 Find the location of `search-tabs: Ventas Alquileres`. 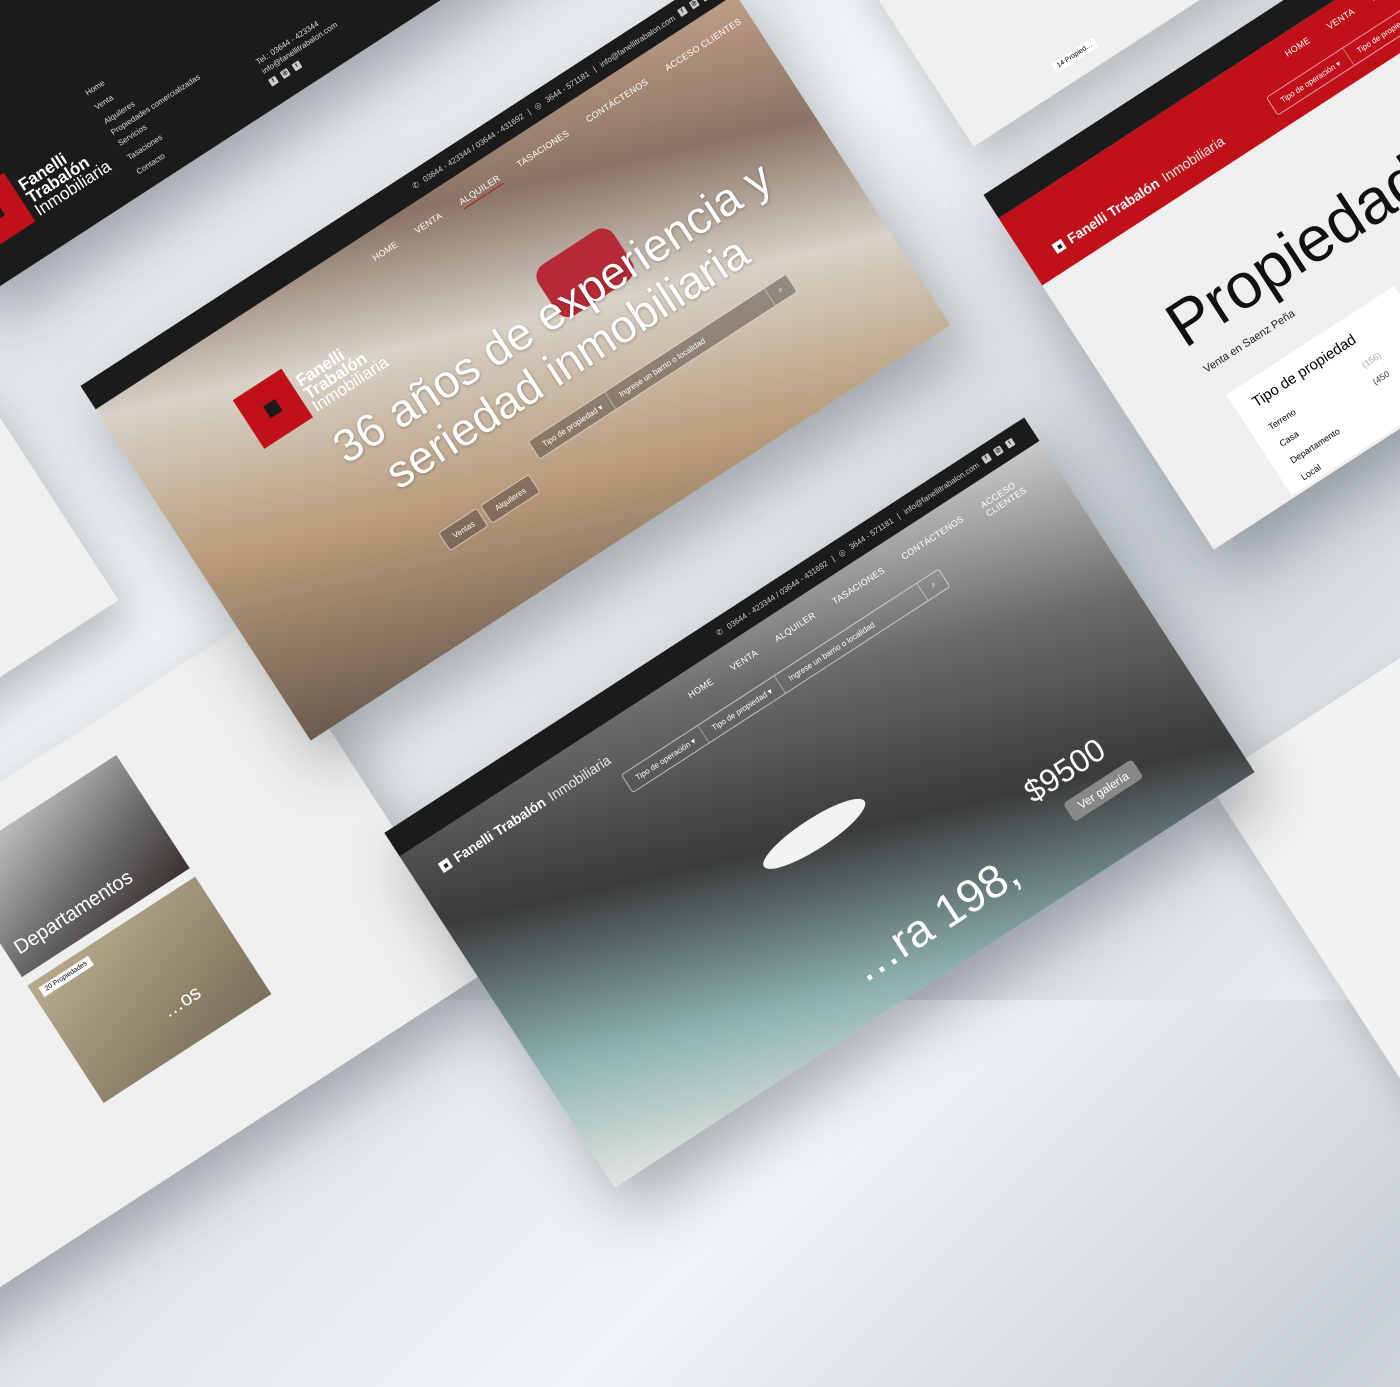

search-tabs: Ventas Alquileres is located at coordinates (489, 513).